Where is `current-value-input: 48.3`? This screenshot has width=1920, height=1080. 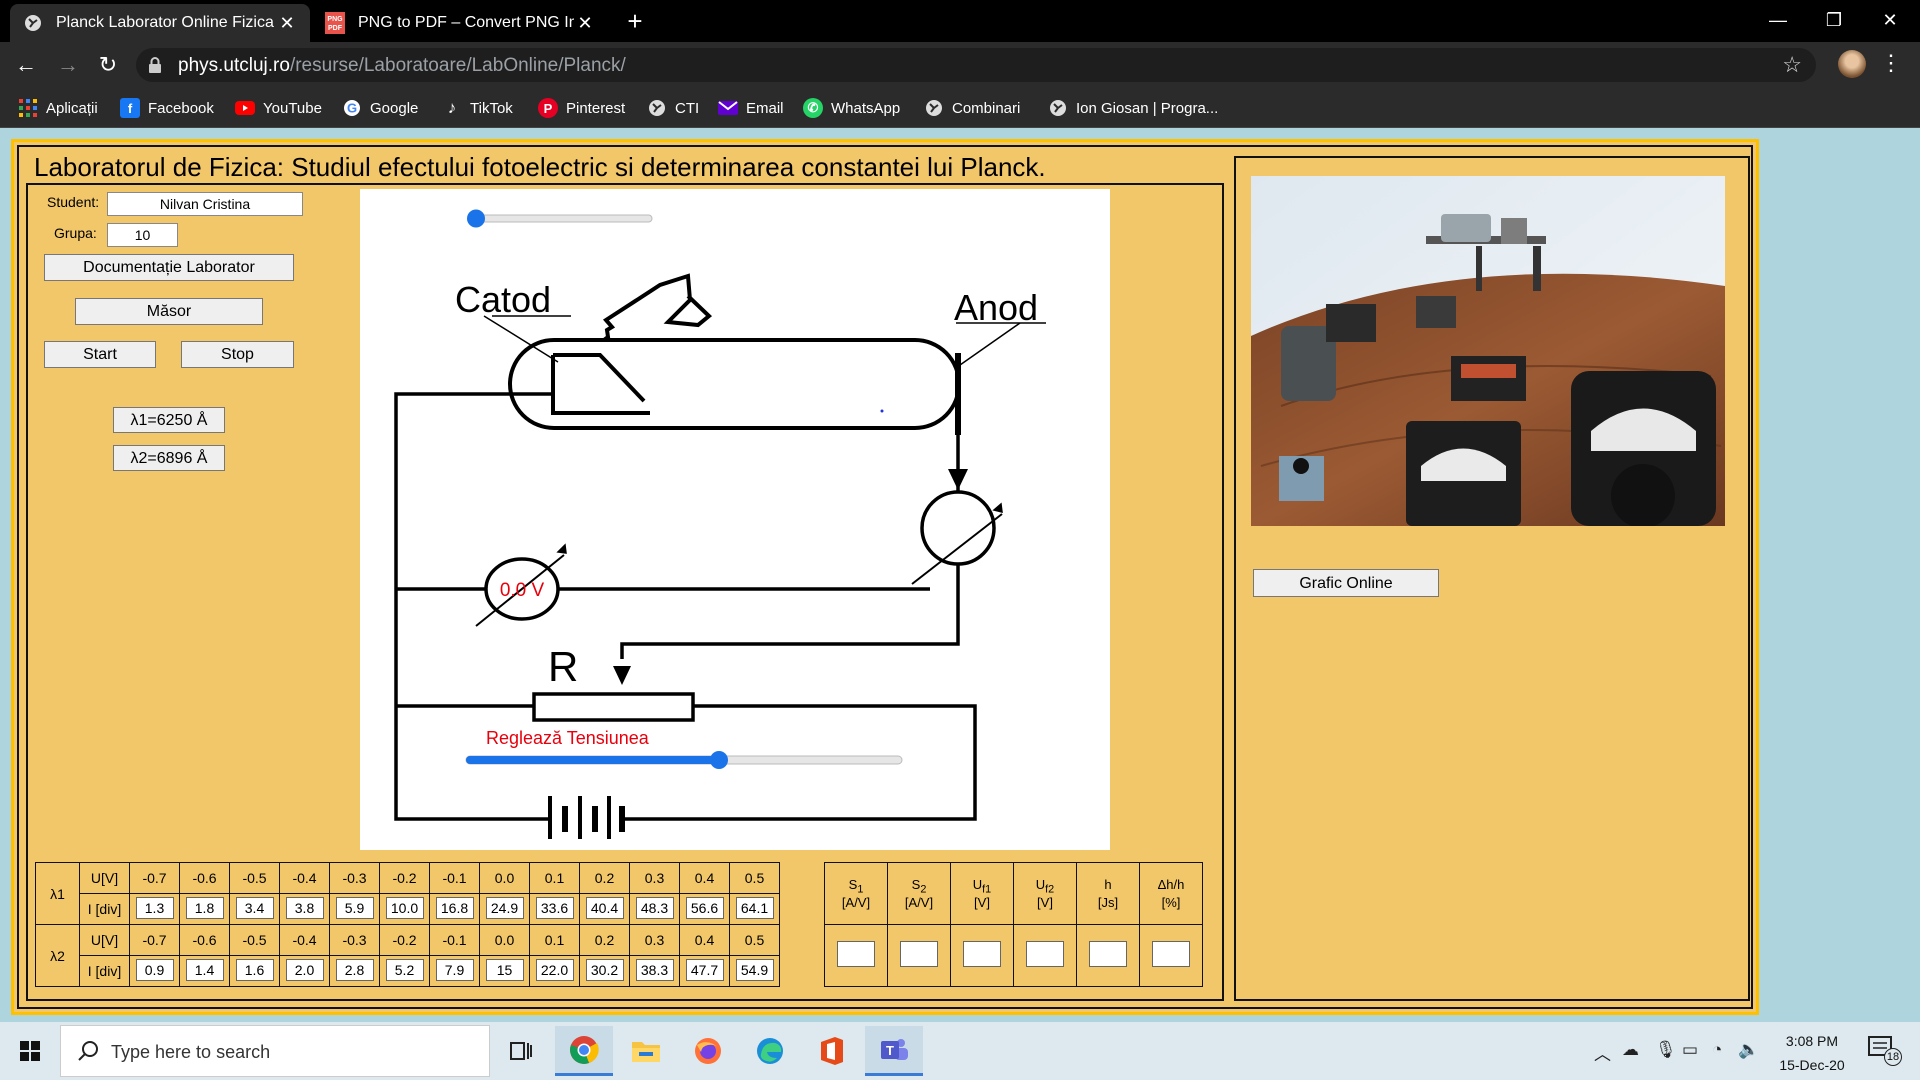
current-value-input: 48.3 is located at coordinates (654, 907).